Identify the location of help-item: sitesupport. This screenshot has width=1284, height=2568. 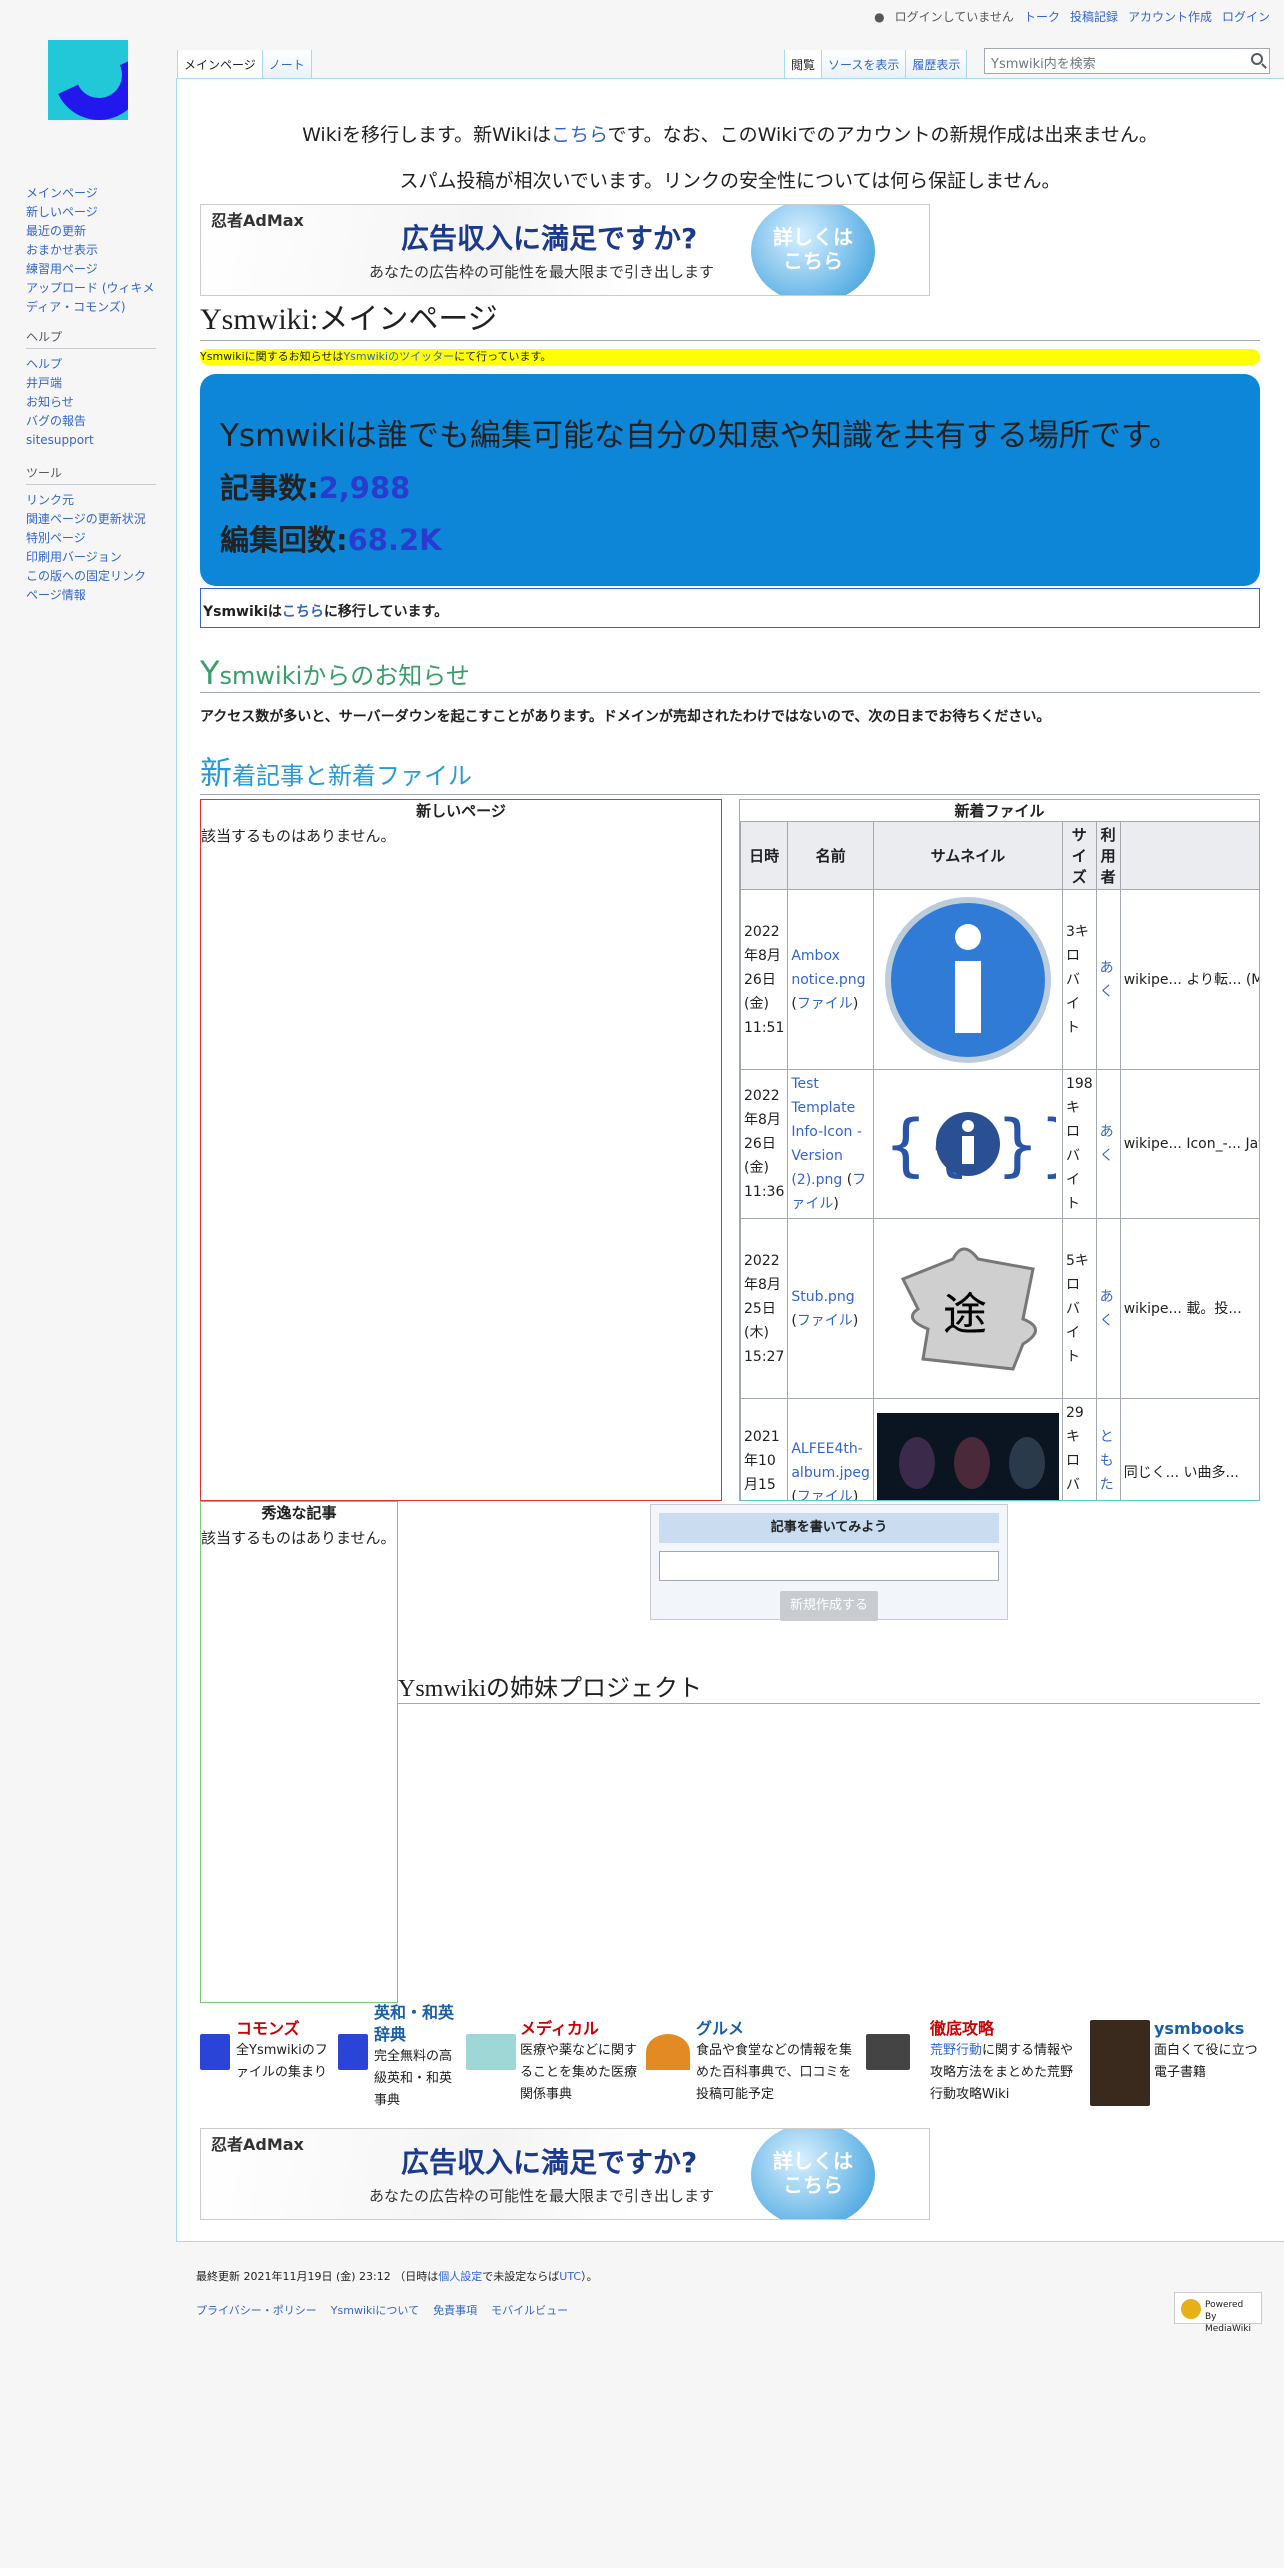
(91, 440).